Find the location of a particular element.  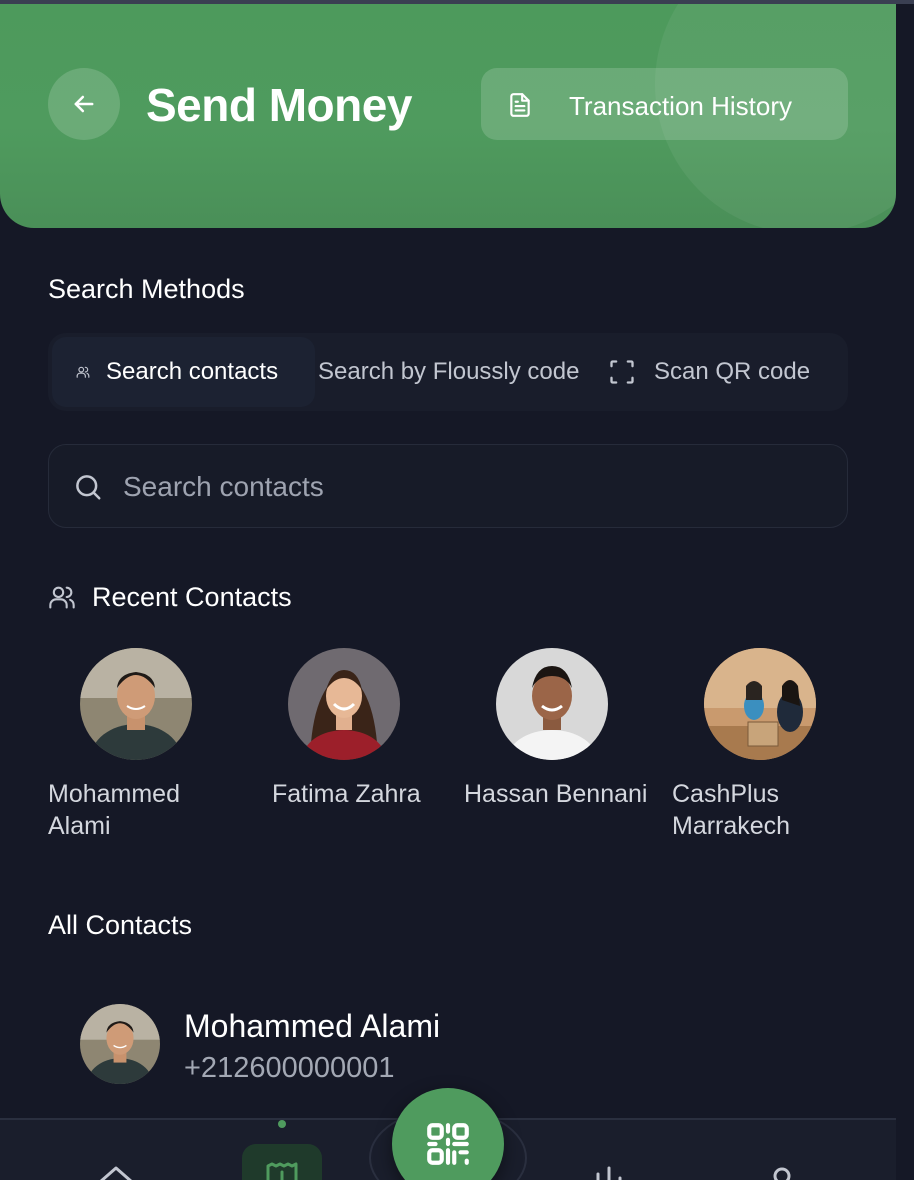

nav-item-transfer is located at coordinates (282, 1162).